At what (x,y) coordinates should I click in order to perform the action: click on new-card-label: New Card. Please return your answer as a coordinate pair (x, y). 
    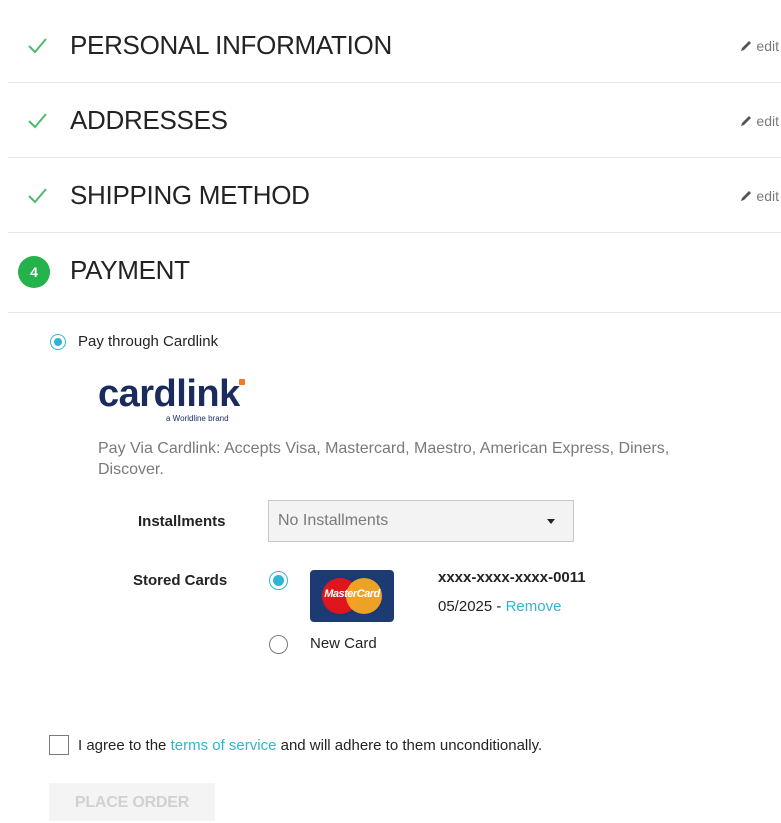
    Looking at the image, I should click on (343, 643).